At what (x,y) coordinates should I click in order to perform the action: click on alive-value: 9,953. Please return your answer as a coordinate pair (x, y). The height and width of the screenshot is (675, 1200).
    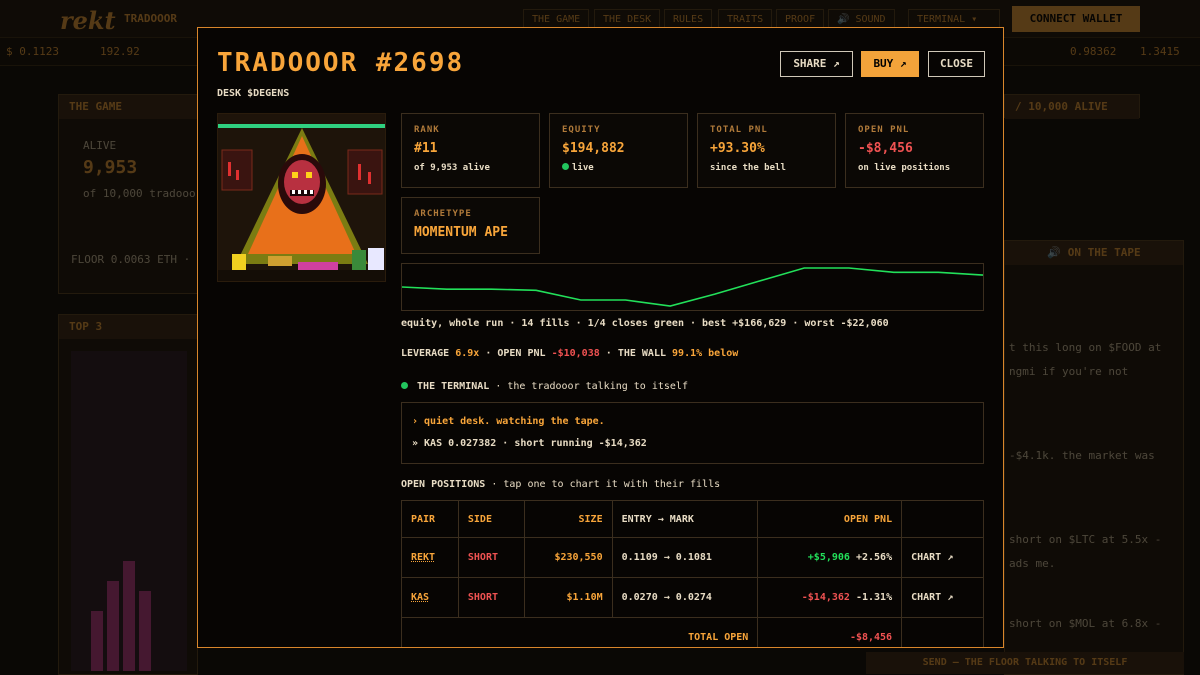
    Looking at the image, I should click on (110, 167).